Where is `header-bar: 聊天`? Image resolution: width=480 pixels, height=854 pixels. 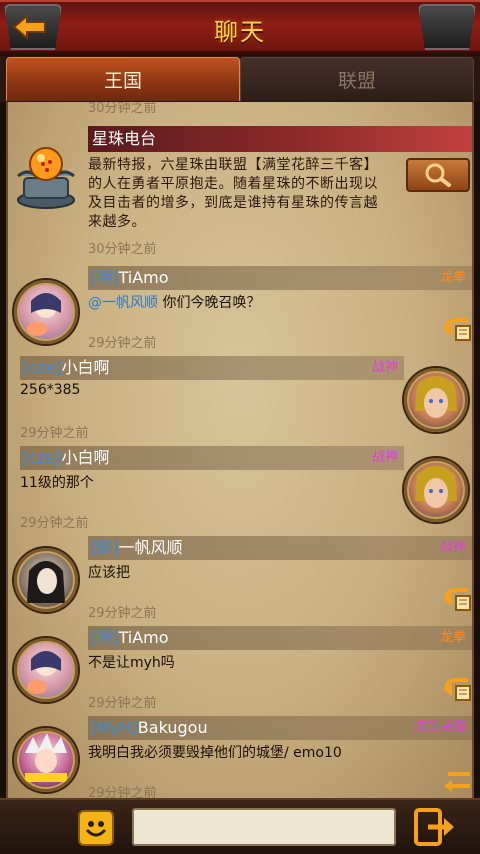
header-bar: 聊天 is located at coordinates (240, 28).